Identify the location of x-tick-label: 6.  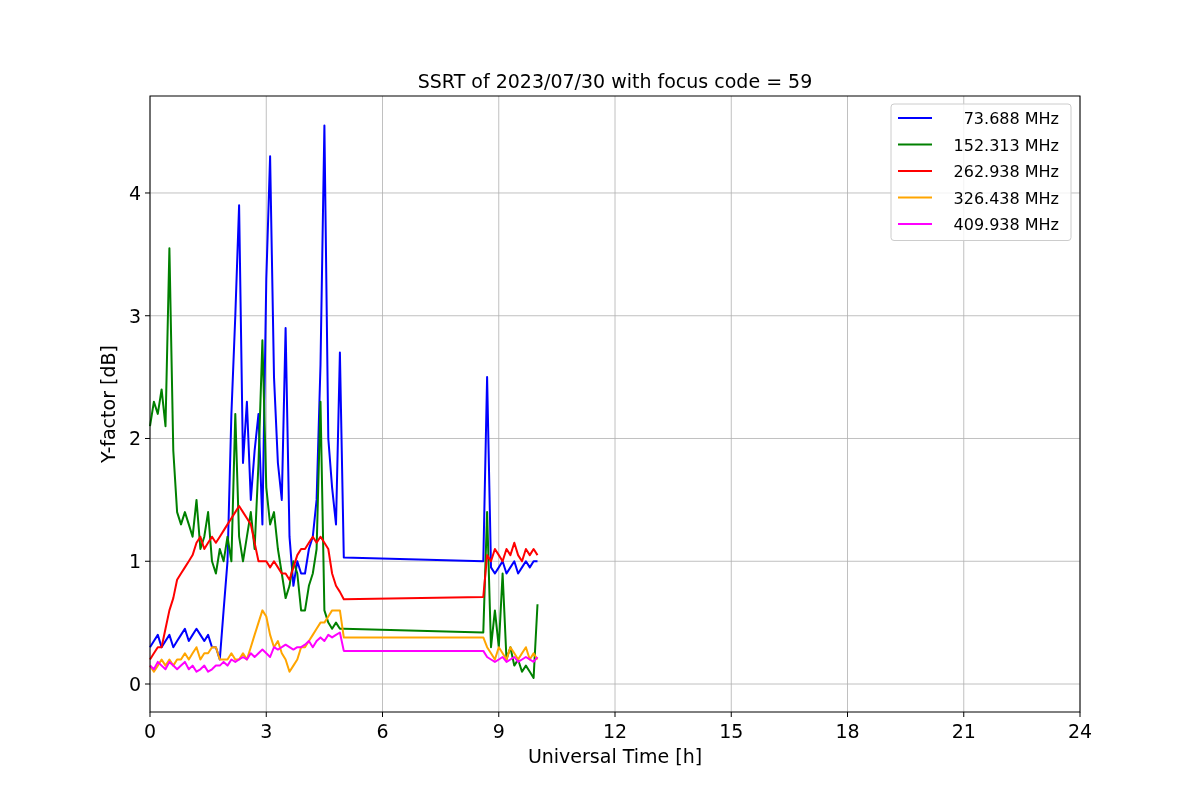
(382, 731).